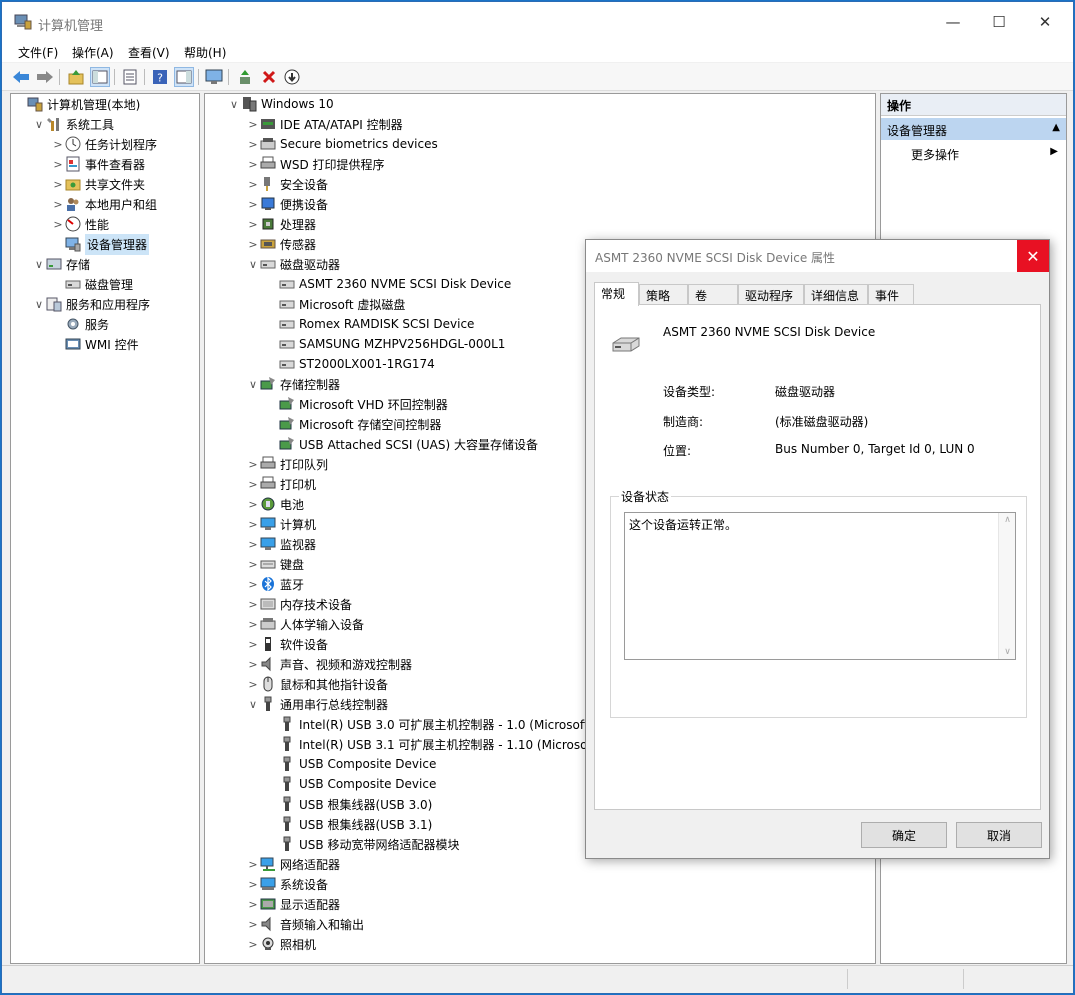 This screenshot has width=1075, height=995. What do you see at coordinates (350, 364) in the screenshot?
I see `device-tree-item: ST2000LX001-1RG174` at bounding box center [350, 364].